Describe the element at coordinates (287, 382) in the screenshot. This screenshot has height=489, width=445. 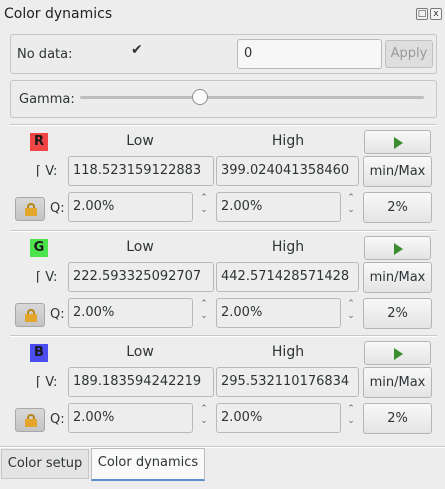
I see `v-high-input: 295.532110176834` at that location.